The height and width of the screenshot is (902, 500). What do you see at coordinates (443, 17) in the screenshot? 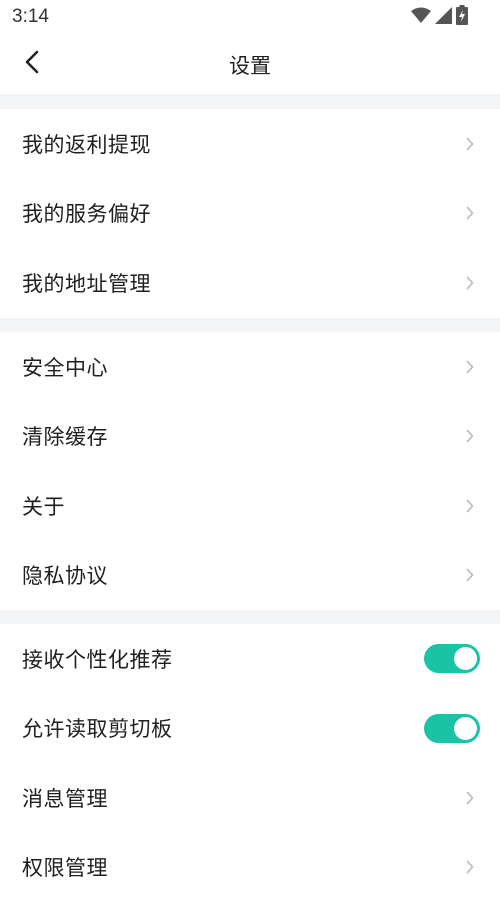
I see `cell-signal-icon` at bounding box center [443, 17].